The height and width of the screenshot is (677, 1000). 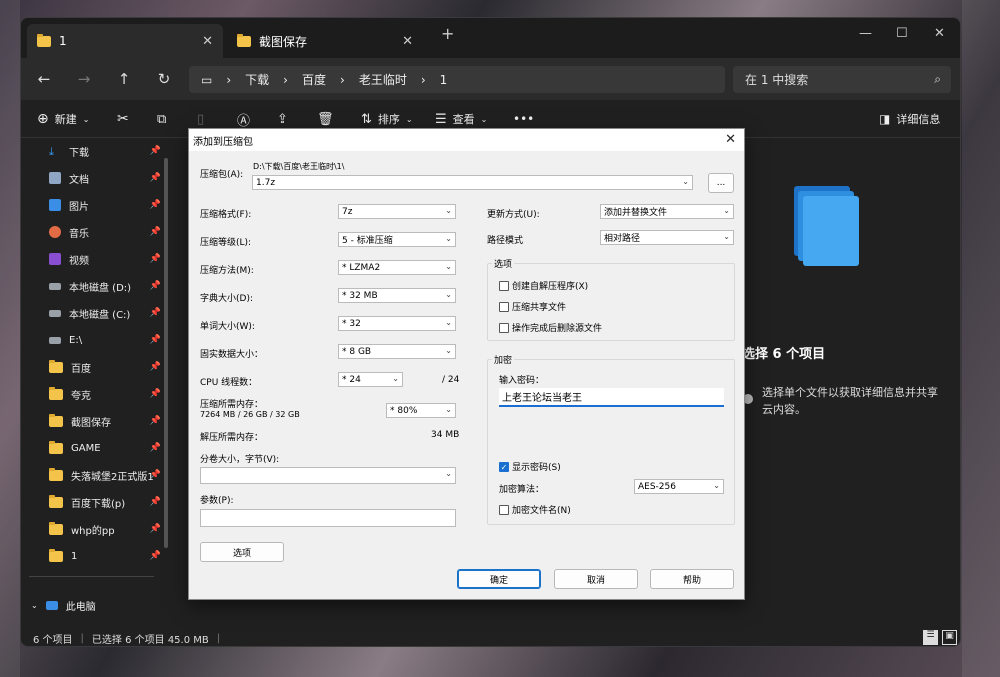 What do you see at coordinates (370, 379) in the screenshot?
I see `threads-select: * 24 ⌄` at bounding box center [370, 379].